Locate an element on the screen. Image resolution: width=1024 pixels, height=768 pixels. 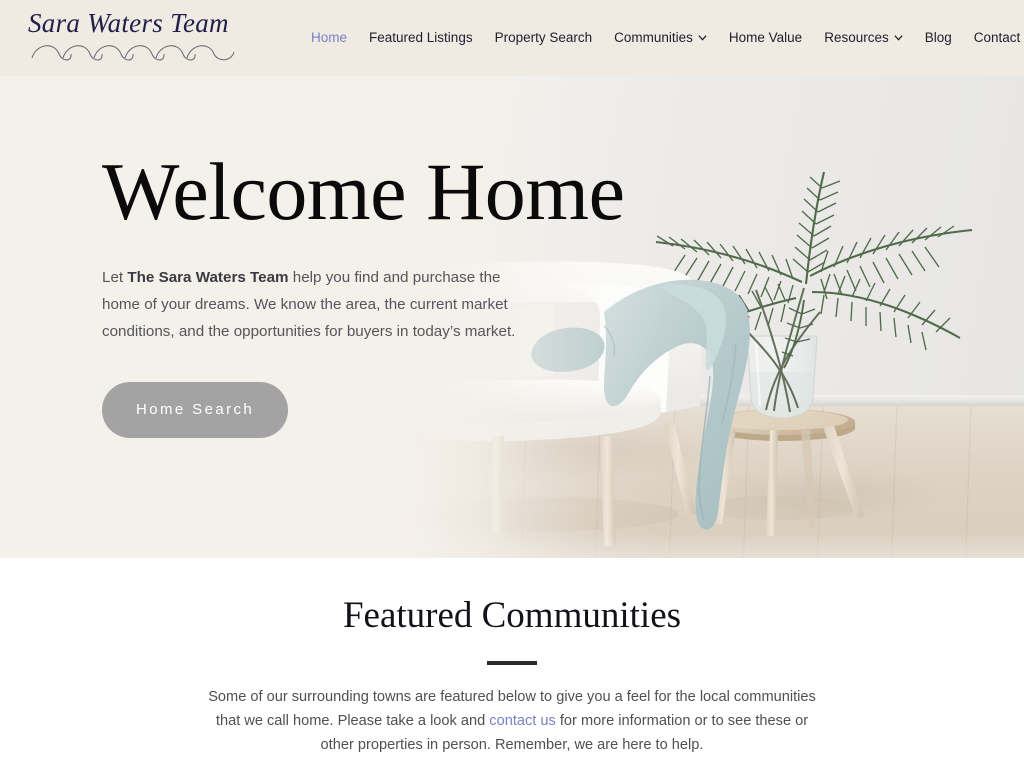
site-logo: Sara Waters Team is located at coordinates (133, 38).